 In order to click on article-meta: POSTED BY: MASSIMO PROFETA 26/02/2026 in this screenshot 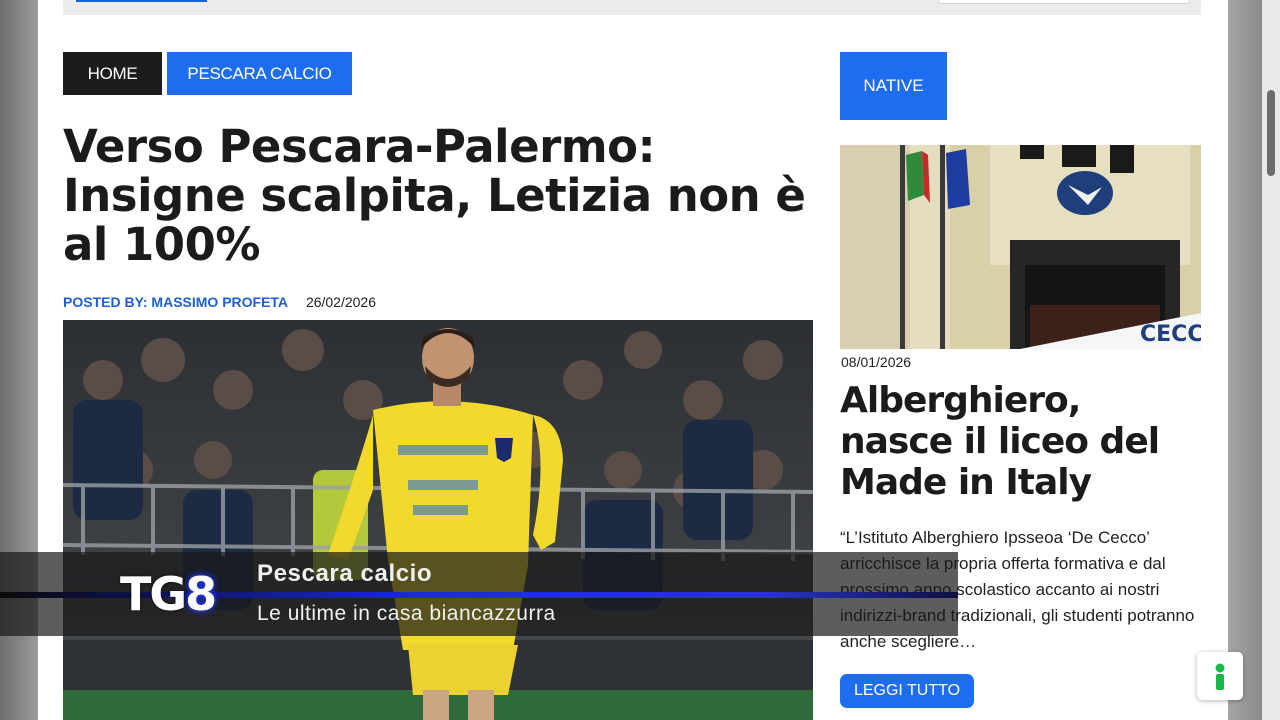, I will do `click(219, 302)`.